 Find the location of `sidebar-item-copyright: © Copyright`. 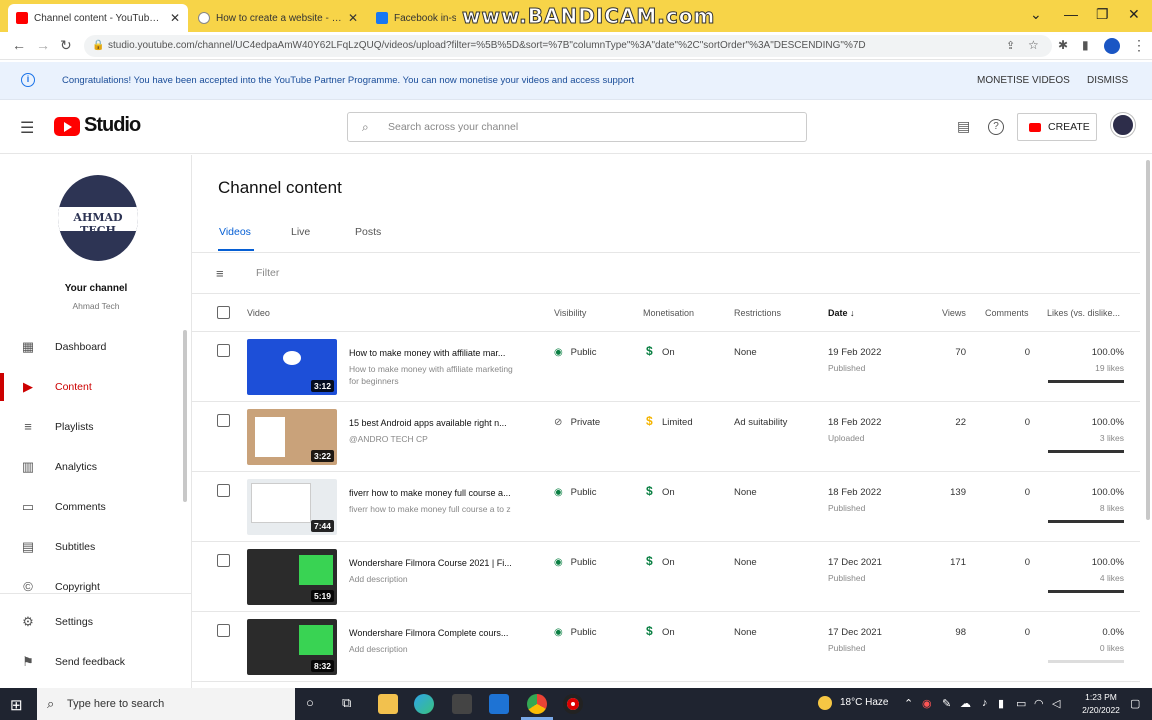

sidebar-item-copyright: © Copyright is located at coordinates (95, 587).